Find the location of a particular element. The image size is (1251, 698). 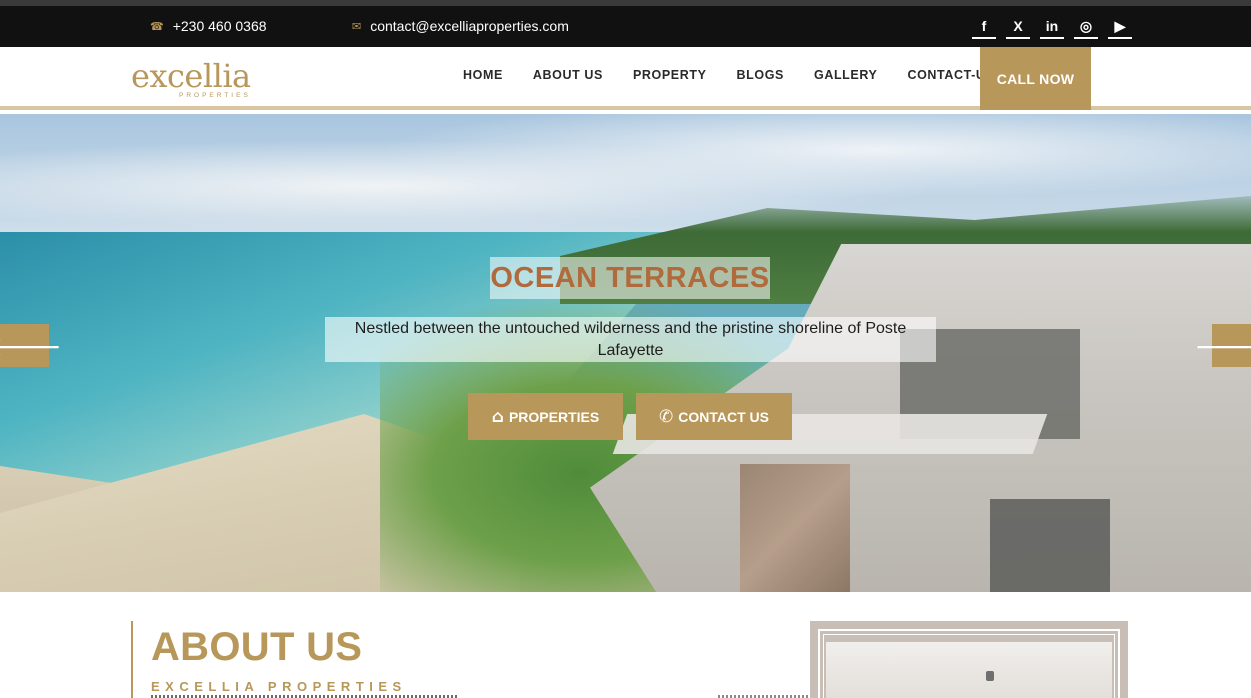

nav-gallery: GALLERY is located at coordinates (845, 75).